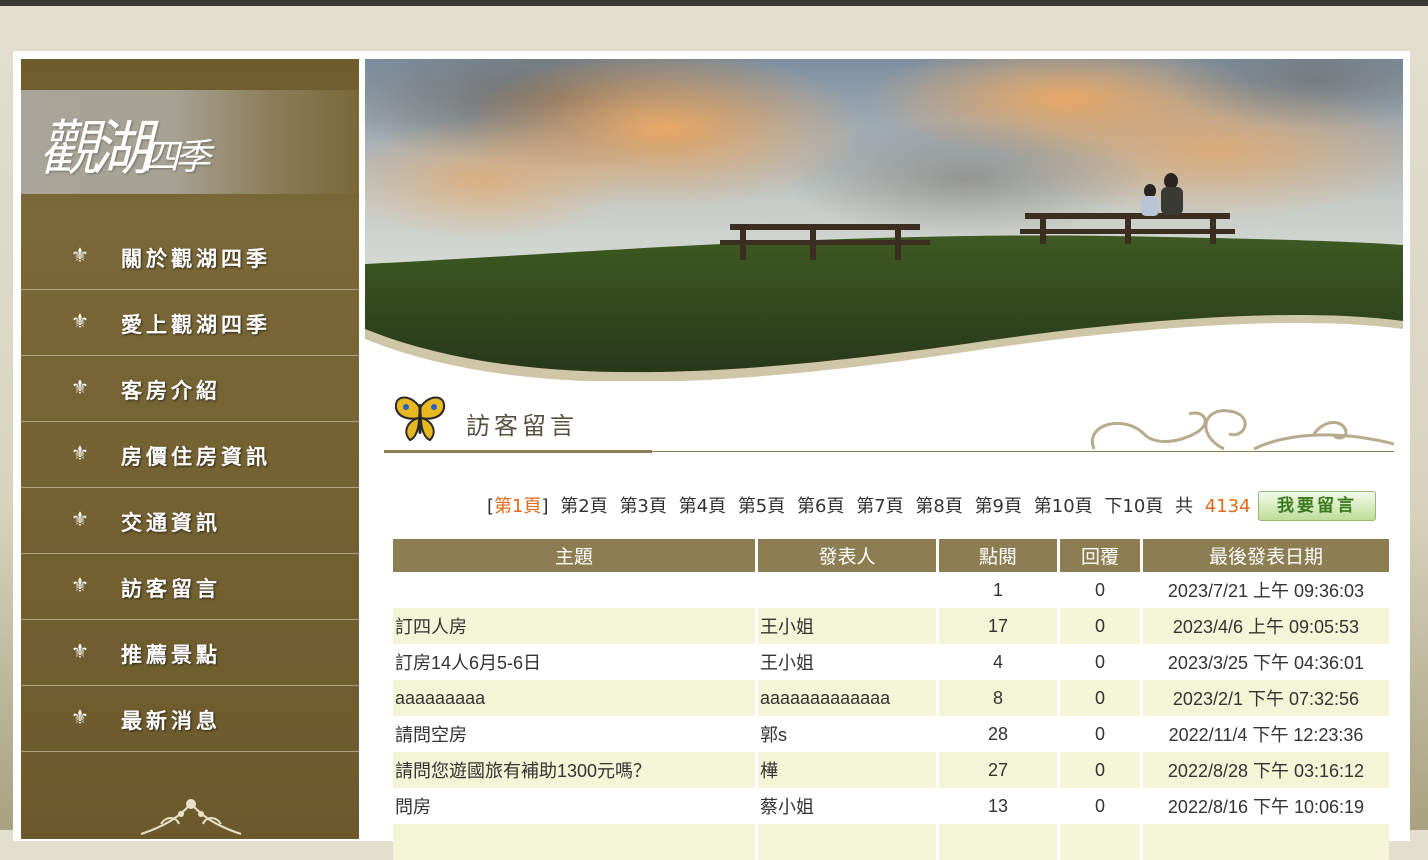 The image size is (1428, 860). I want to click on post-views: 8, so click(999, 698).